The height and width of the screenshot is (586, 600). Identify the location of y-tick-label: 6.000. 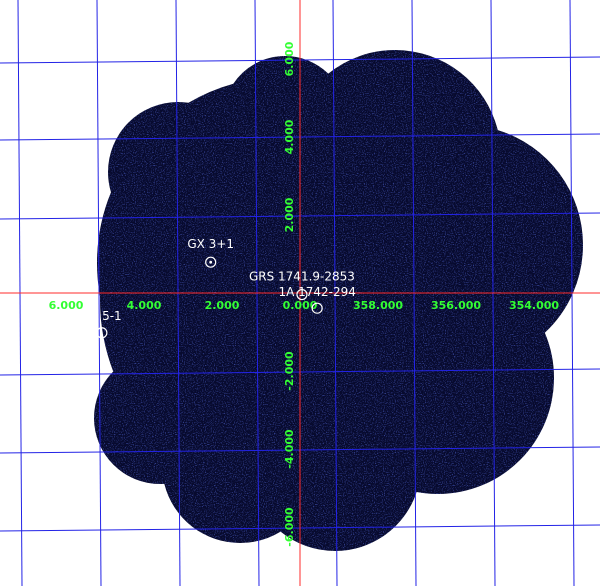
(289, 58).